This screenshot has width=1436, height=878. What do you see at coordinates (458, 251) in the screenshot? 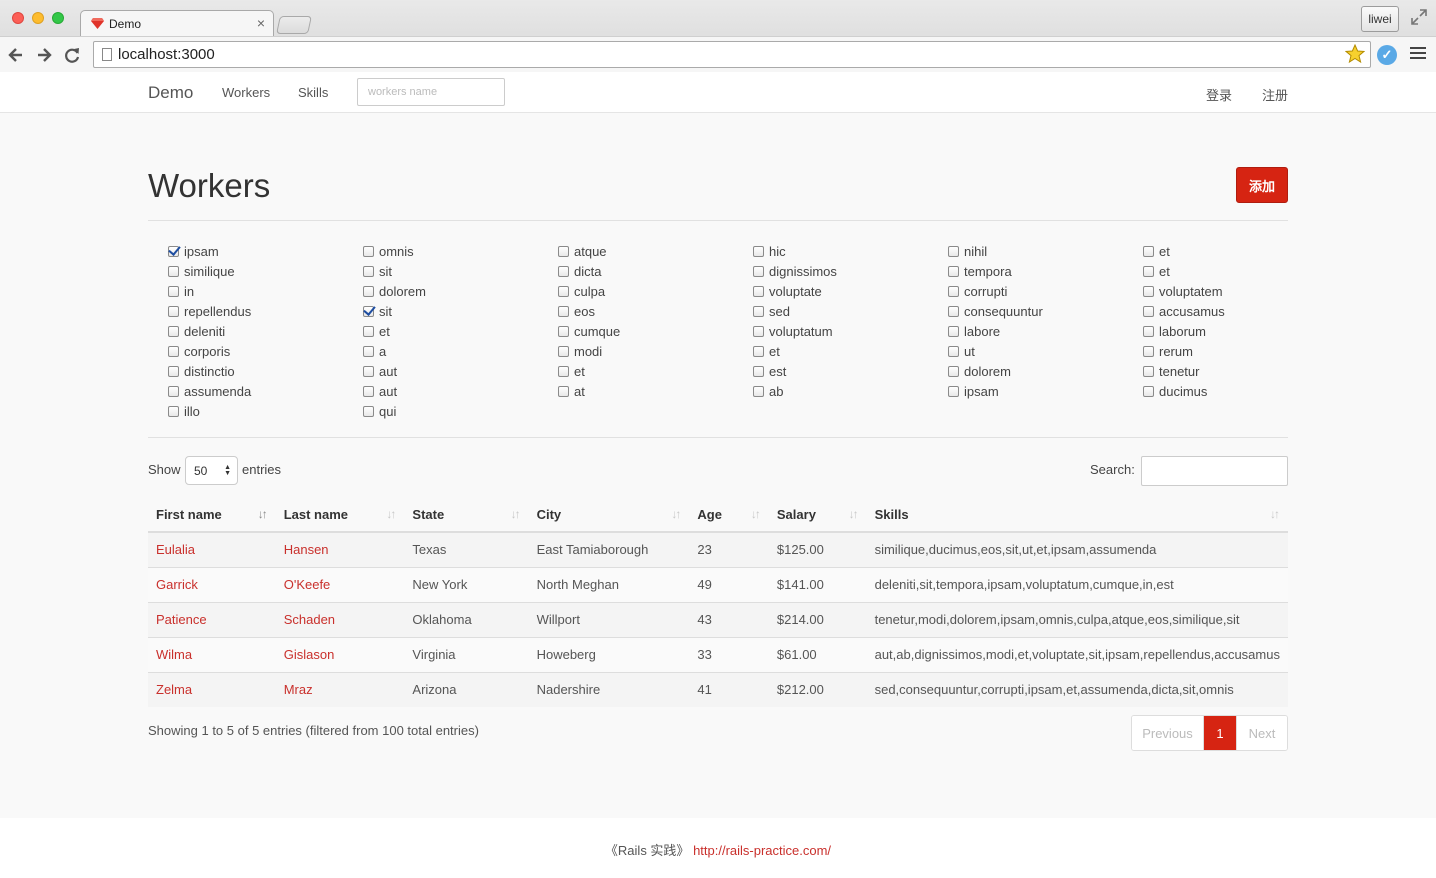
I see `skill-checkbox-item: omnis` at bounding box center [458, 251].